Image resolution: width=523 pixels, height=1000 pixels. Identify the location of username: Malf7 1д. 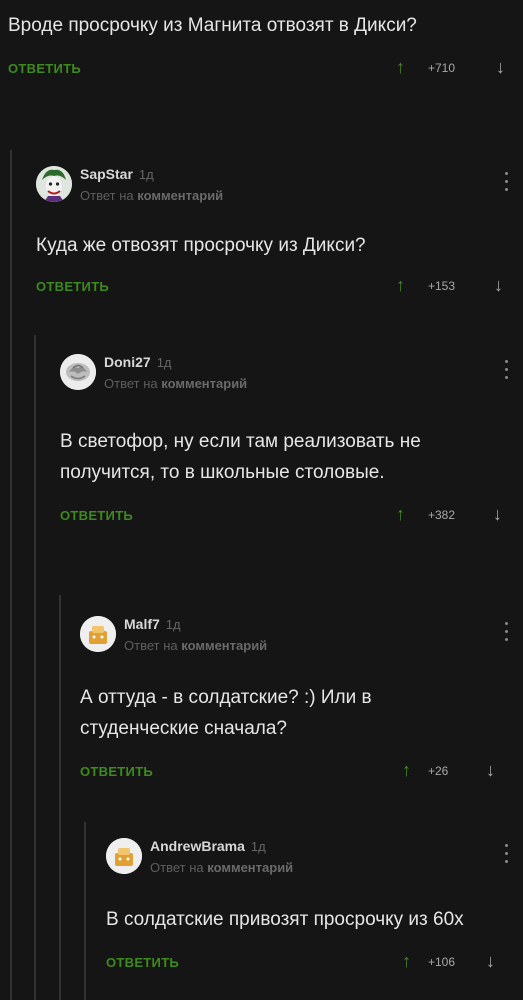
(152, 624).